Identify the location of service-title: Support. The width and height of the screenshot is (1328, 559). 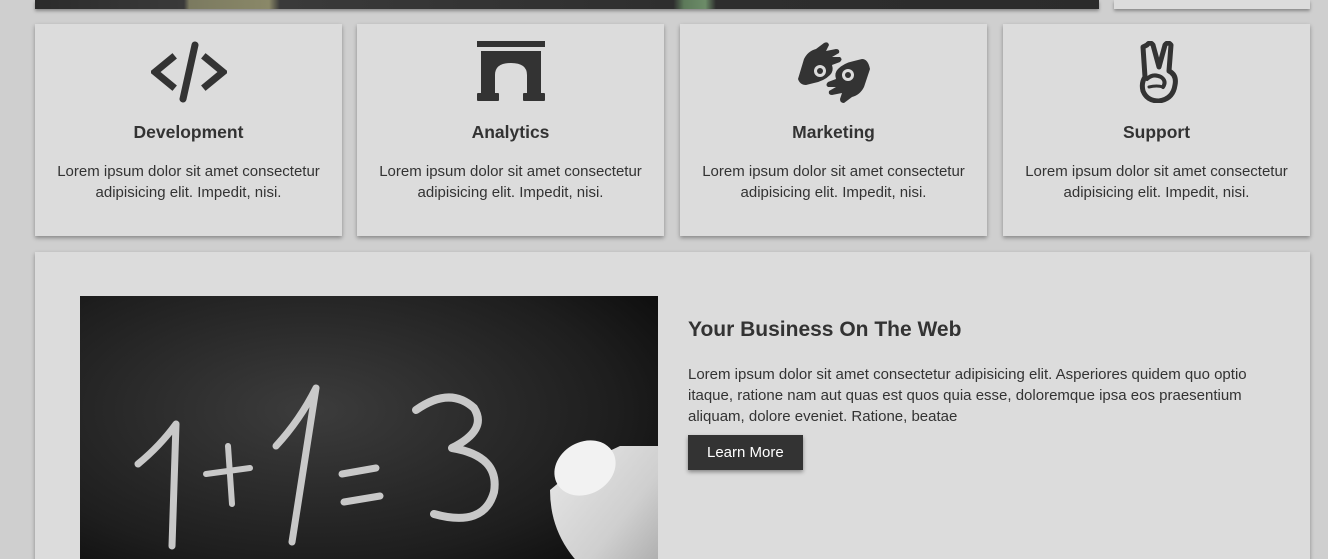
(1156, 132).